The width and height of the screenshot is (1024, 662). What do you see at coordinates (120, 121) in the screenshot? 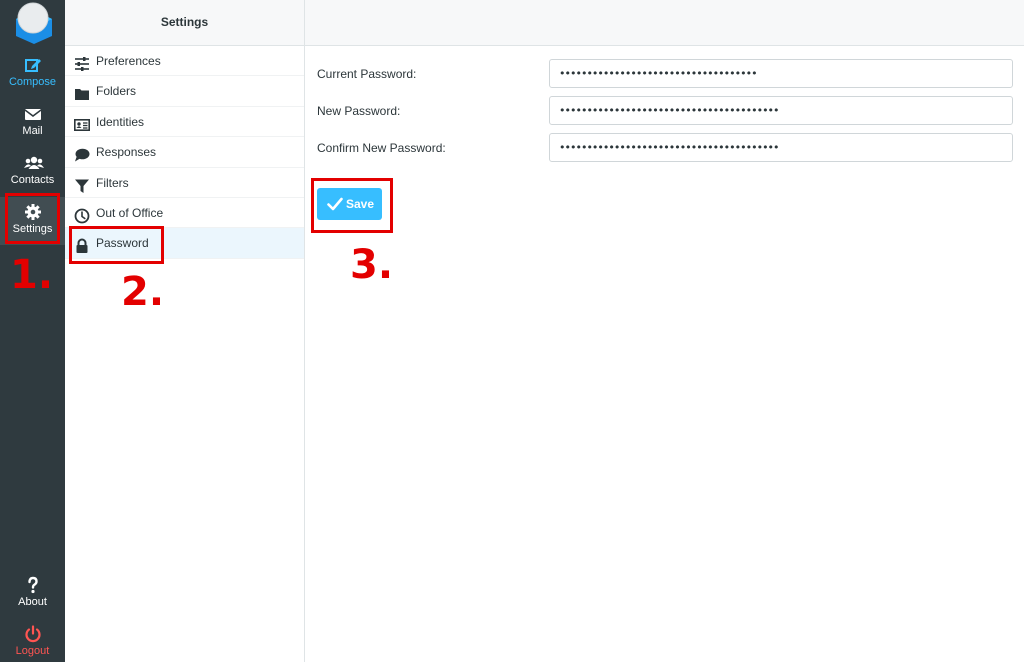
I see `settings-item-label: Identities` at bounding box center [120, 121].